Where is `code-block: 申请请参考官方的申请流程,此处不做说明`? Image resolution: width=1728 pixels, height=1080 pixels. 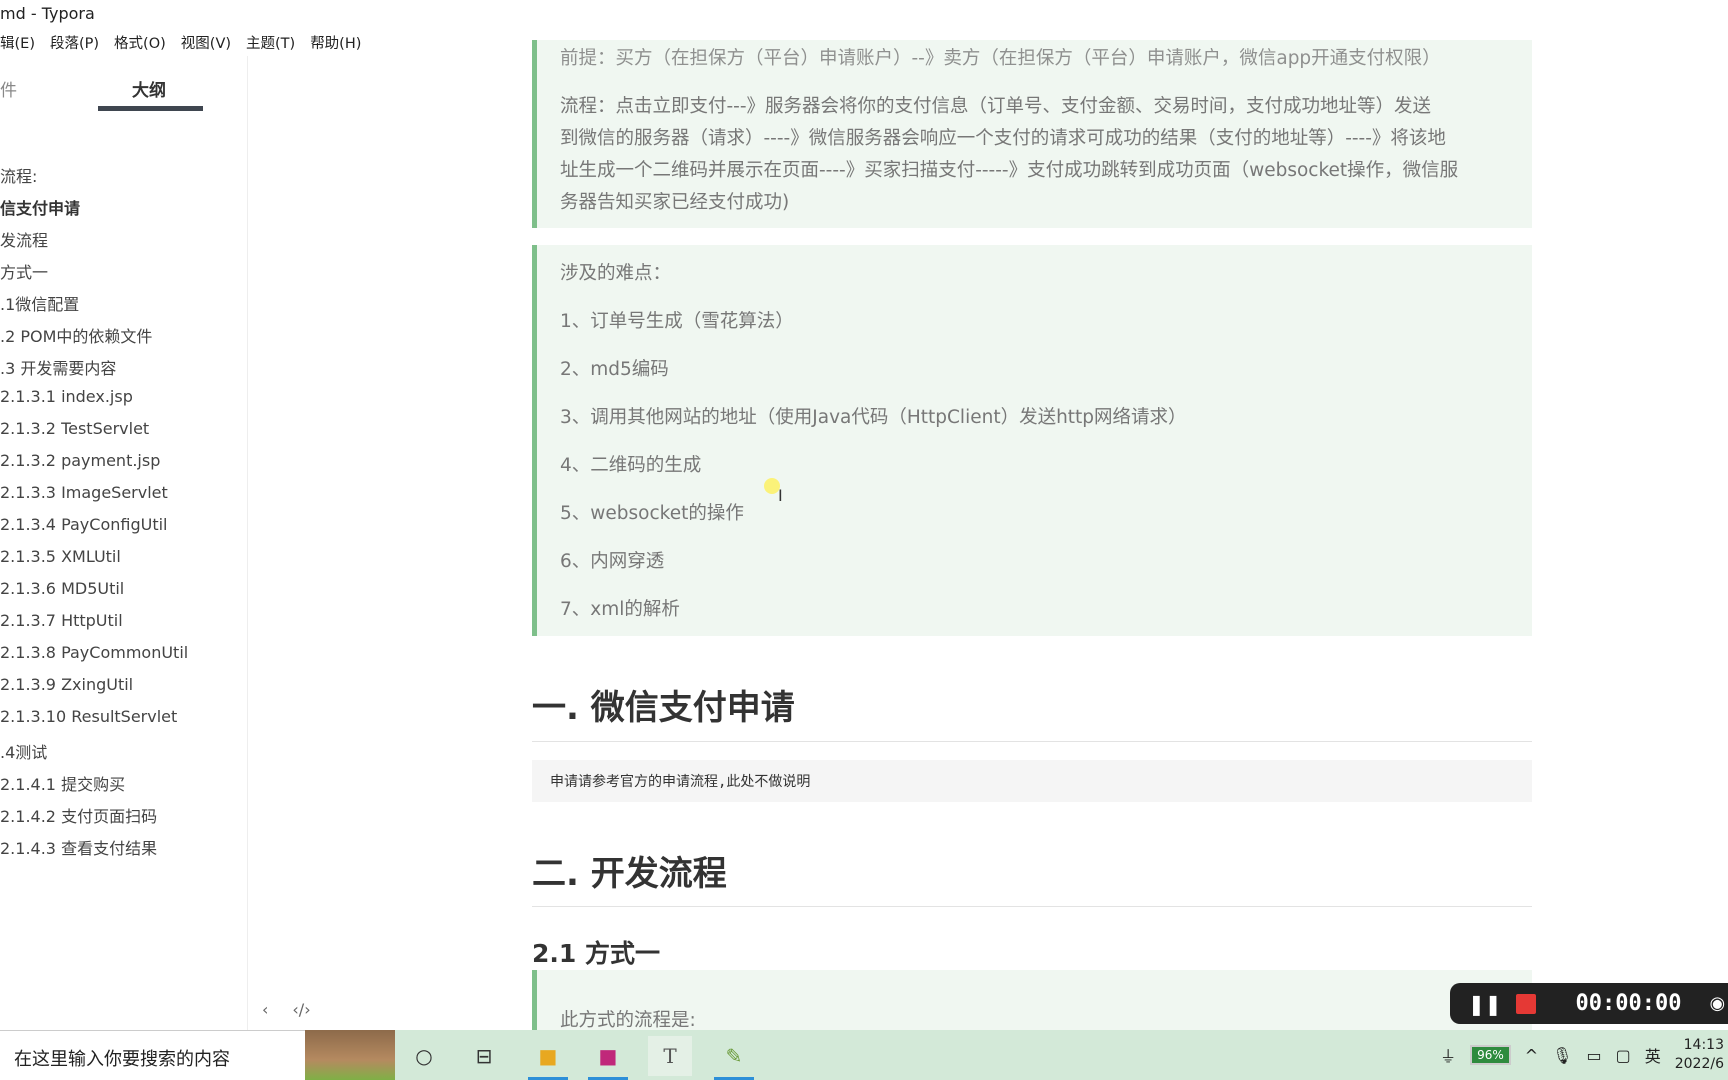
code-block: 申请请参考官方的申请流程,此处不做说明 is located at coordinates (1032, 781).